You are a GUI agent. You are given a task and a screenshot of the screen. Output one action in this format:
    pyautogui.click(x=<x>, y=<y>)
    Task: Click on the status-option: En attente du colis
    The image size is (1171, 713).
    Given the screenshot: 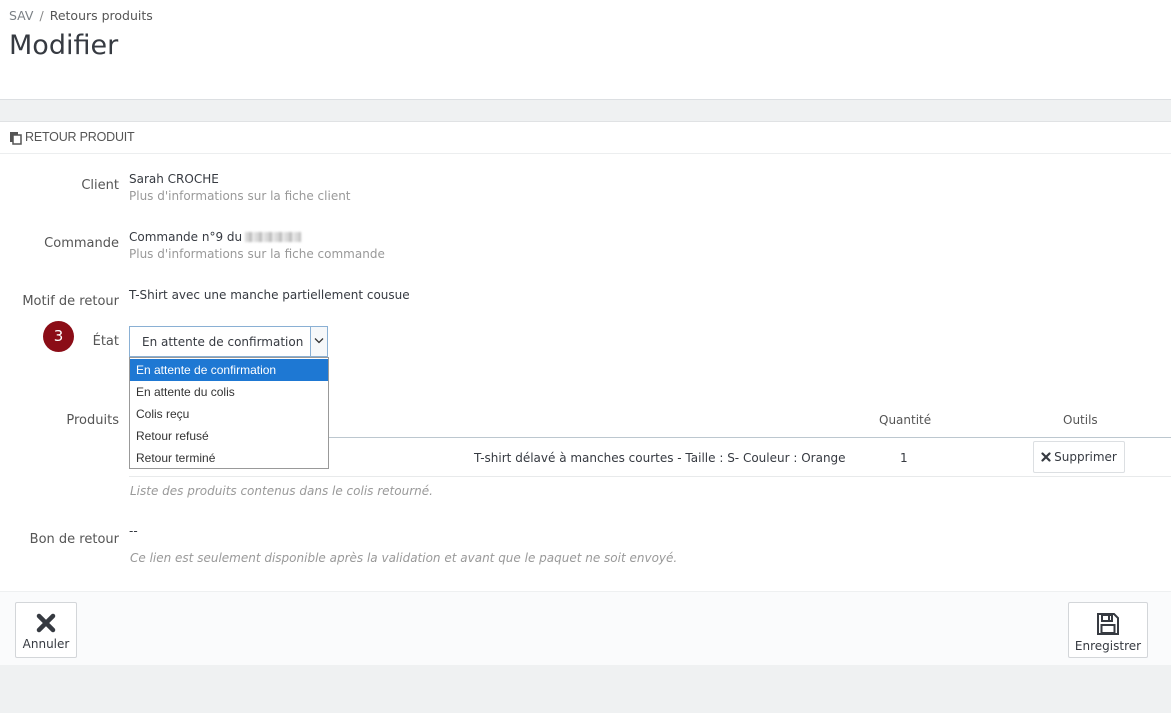 What is the action you would take?
    pyautogui.click(x=229, y=392)
    